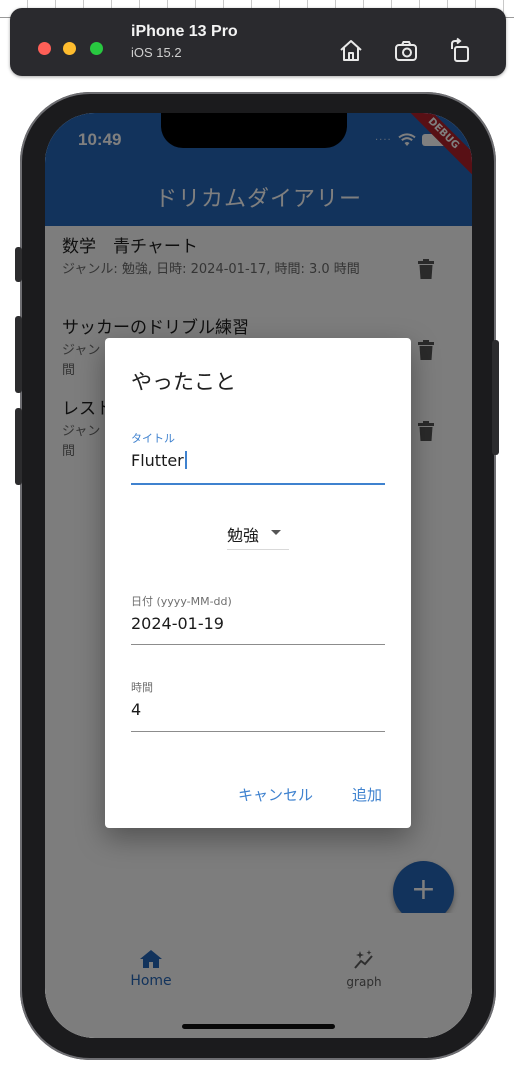 Image resolution: width=514 pixels, height=1076 pixels. What do you see at coordinates (18, 446) in the screenshot?
I see `volume-down-button` at bounding box center [18, 446].